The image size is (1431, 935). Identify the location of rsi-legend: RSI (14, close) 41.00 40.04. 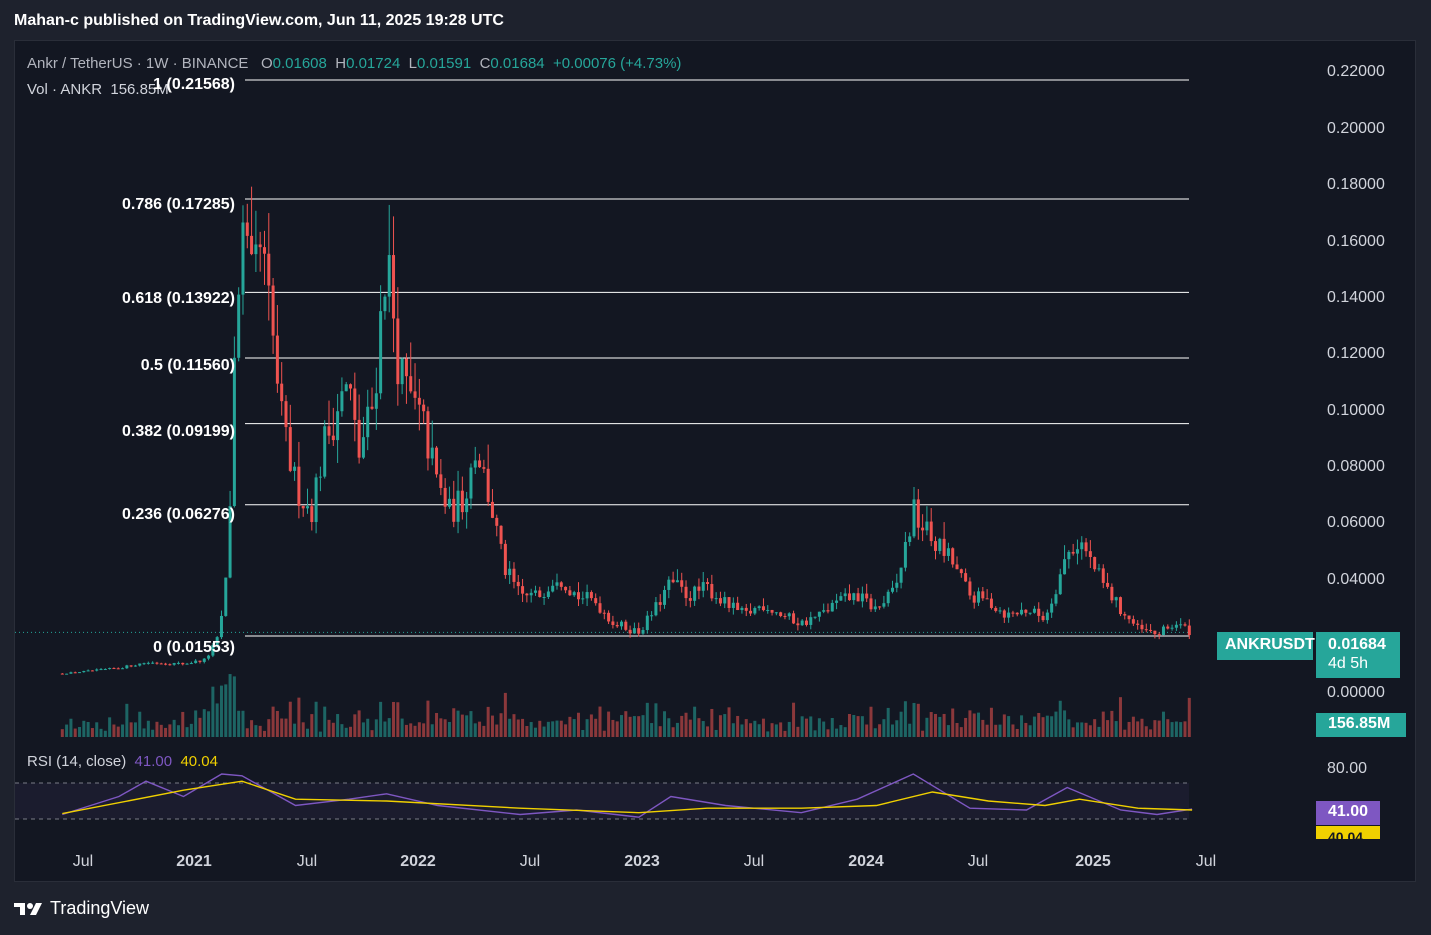
(122, 761).